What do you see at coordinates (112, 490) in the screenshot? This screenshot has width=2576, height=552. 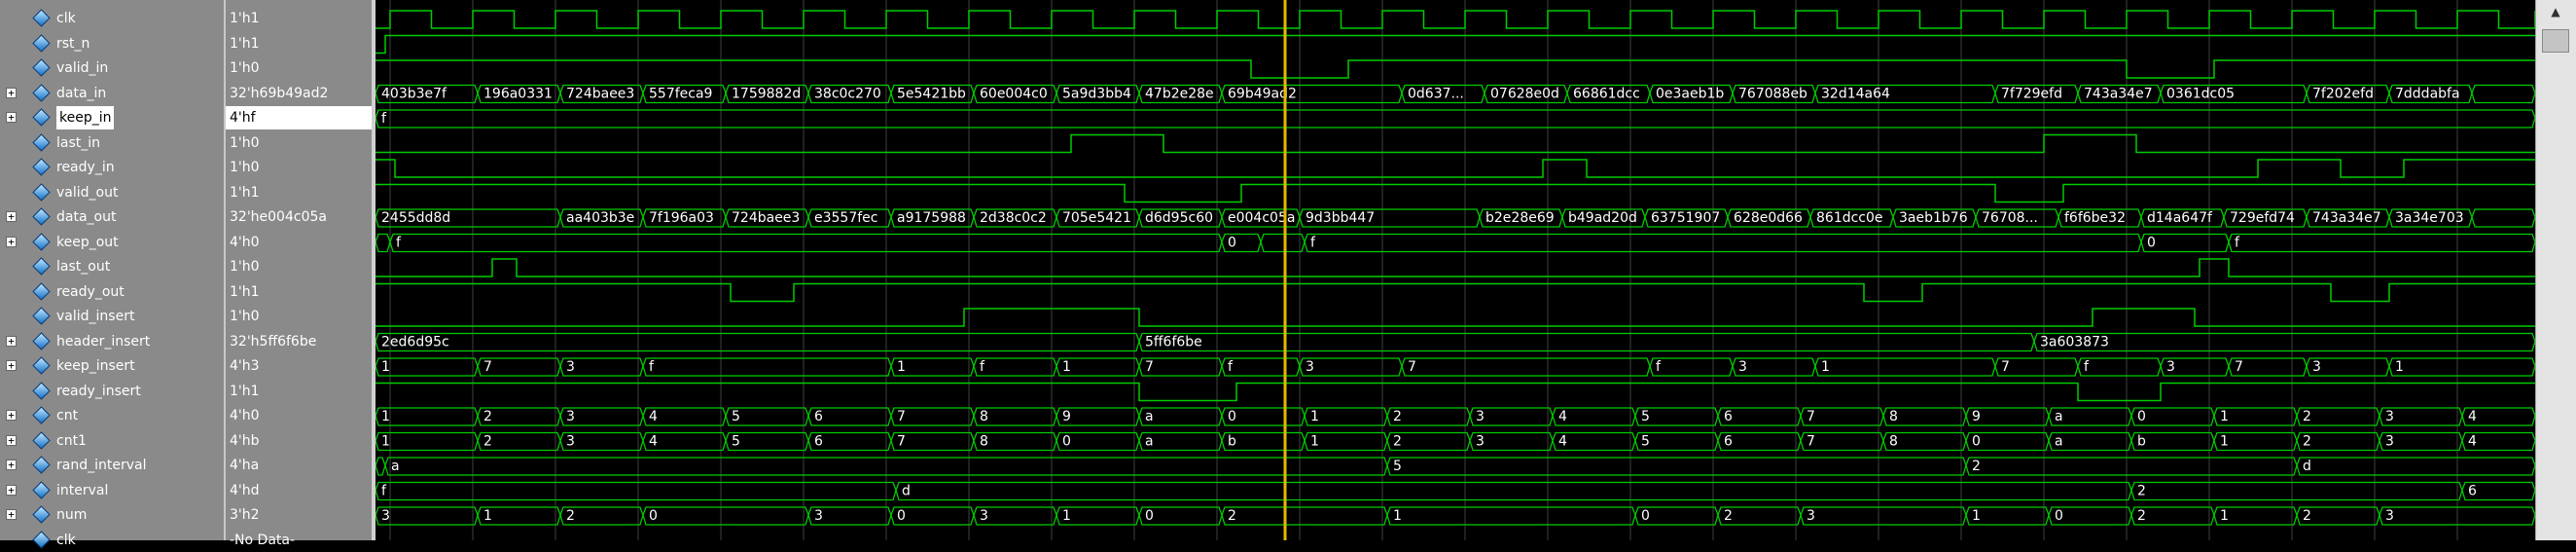 I see `signal-row-interval: + interval` at bounding box center [112, 490].